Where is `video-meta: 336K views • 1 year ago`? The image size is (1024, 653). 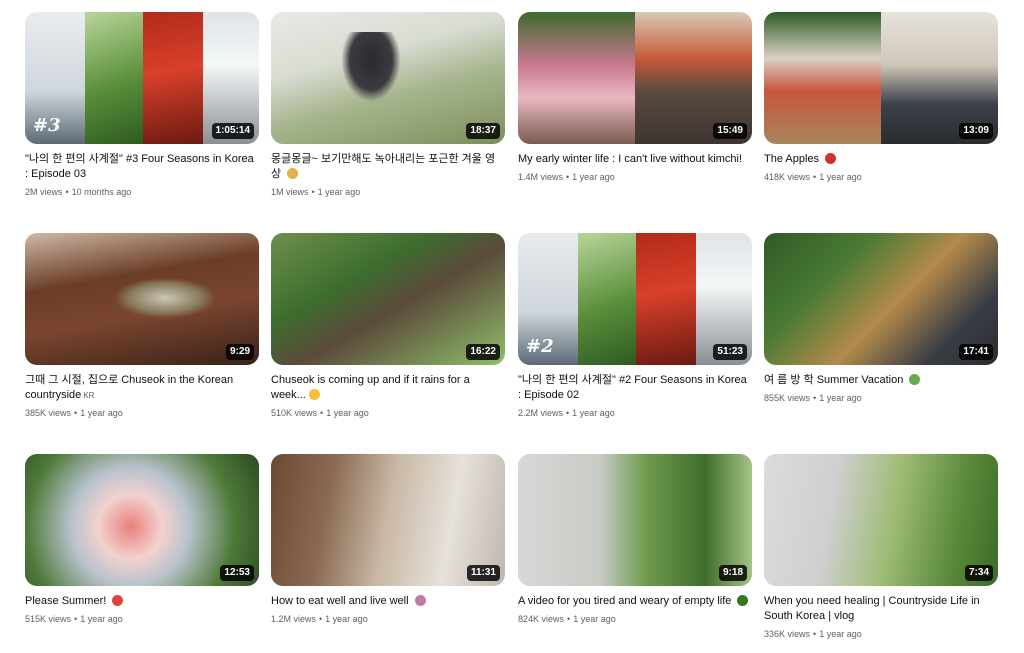
video-meta: 336K views • 1 year ago is located at coordinates (813, 634).